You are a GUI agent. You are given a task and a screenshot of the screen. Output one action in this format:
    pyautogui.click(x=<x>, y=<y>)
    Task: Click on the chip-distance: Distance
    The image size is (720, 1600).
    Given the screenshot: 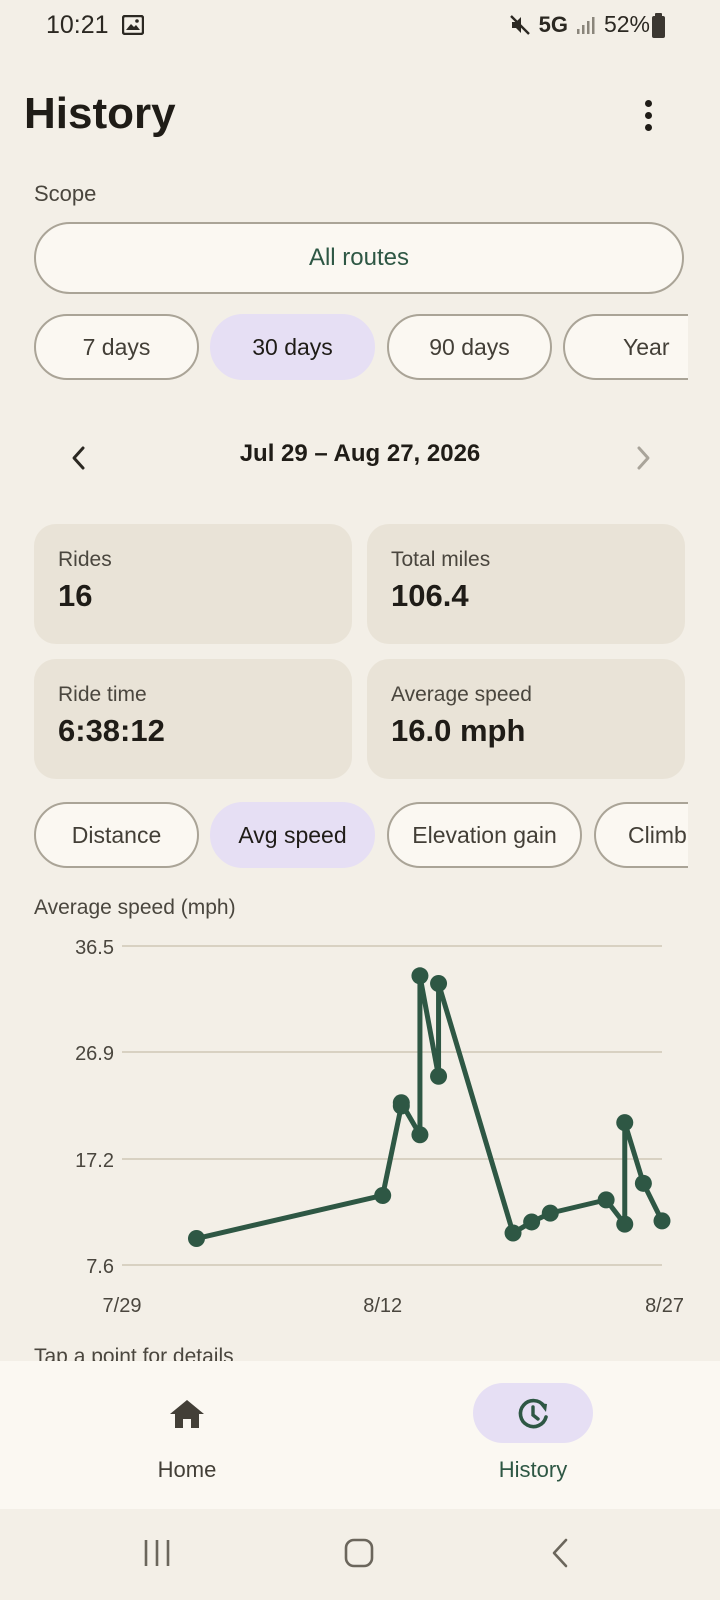 What is the action you would take?
    pyautogui.click(x=116, y=835)
    